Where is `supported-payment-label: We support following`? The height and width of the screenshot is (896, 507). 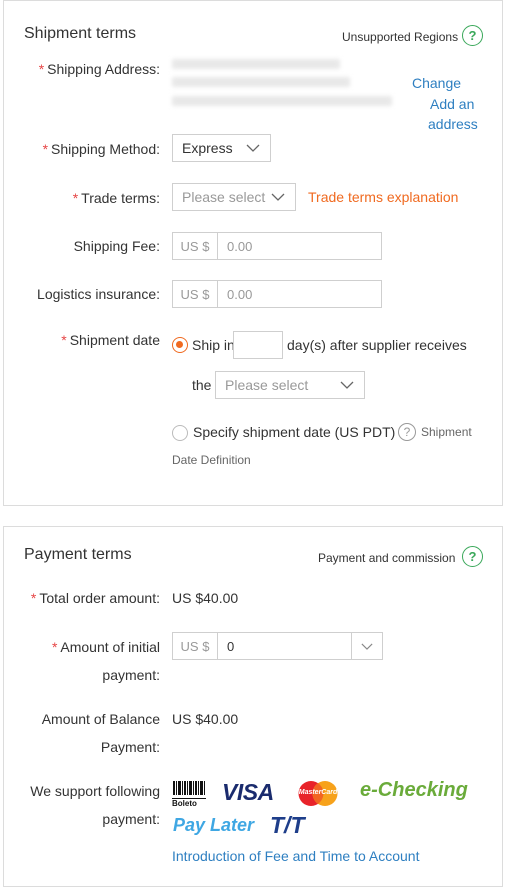
supported-payment-label: We support following is located at coordinates (95, 791).